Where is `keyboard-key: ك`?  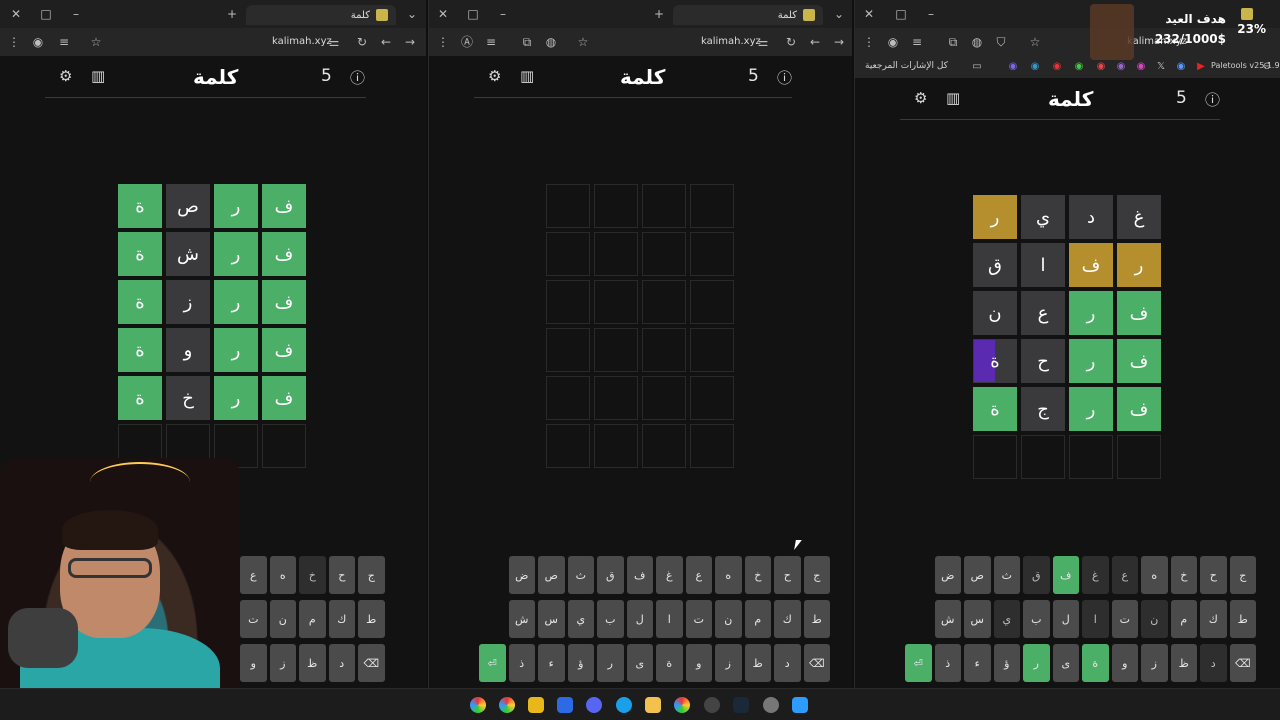
keyboard-key: ك is located at coordinates (787, 619).